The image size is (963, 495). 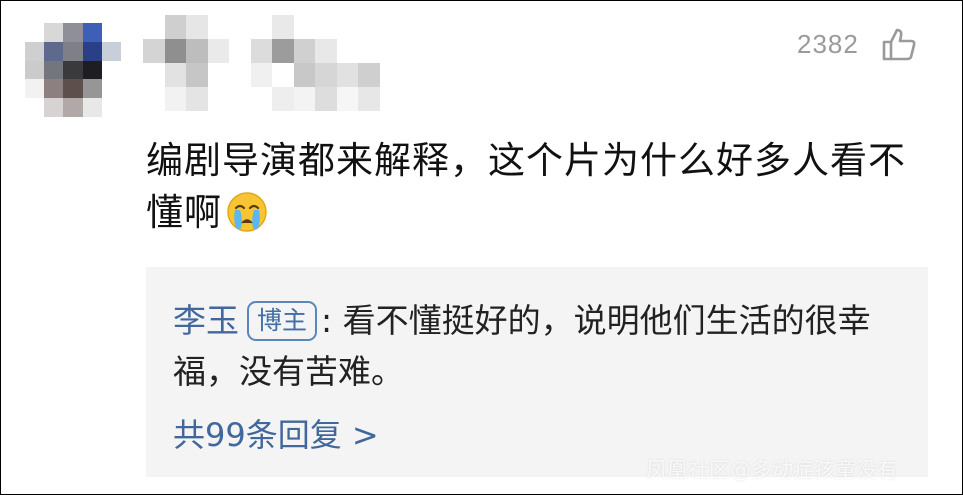 I want to click on watermark: 凤凰社区@多动症孩童没有, so click(x=772, y=470).